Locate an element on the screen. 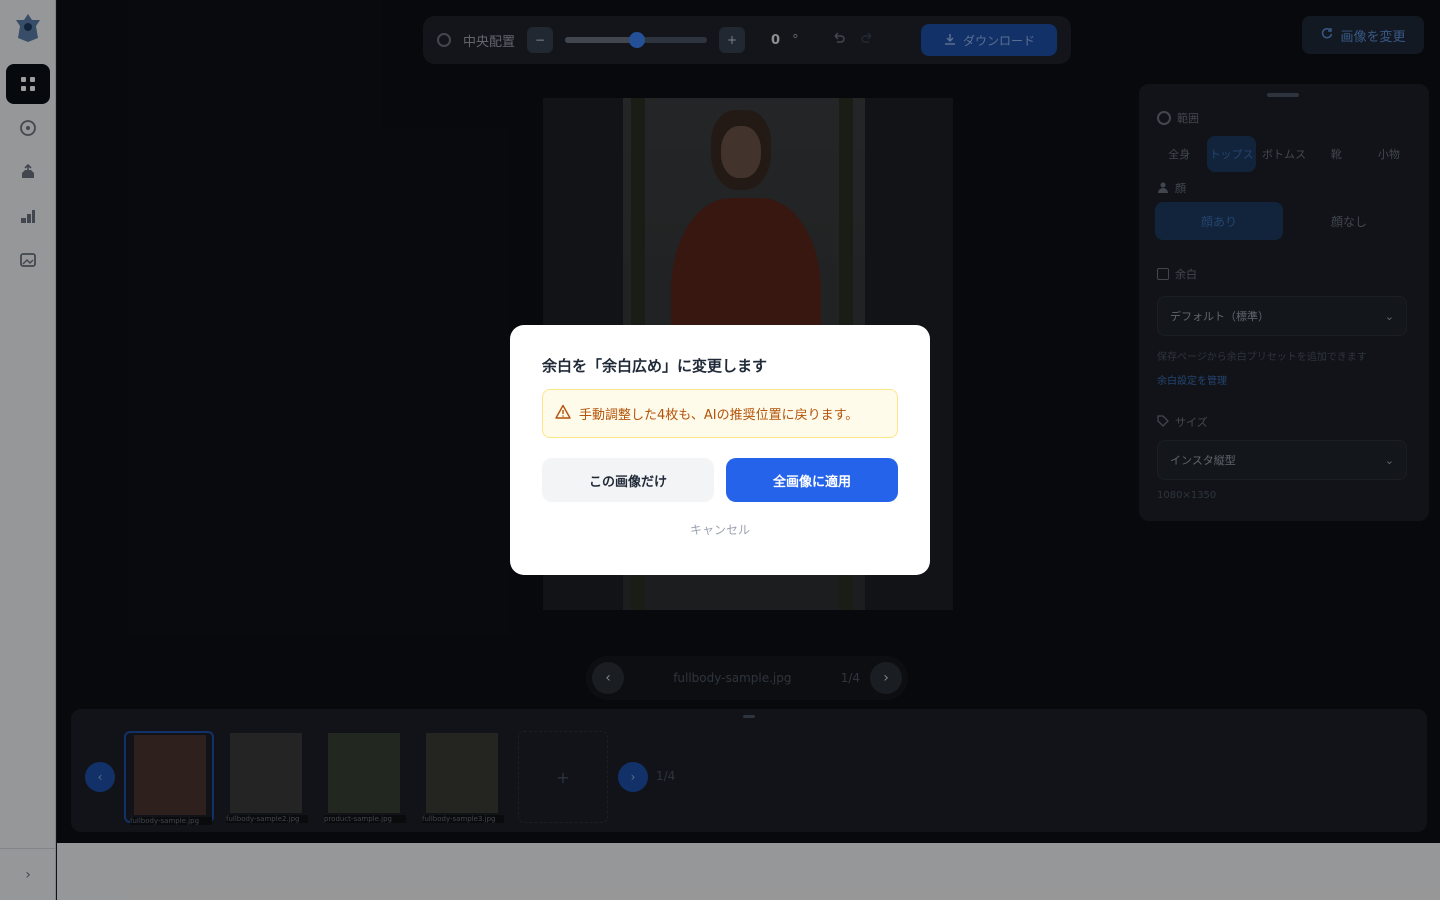 The width and height of the screenshot is (1440, 900). apply-this-image-button: この画像だけ is located at coordinates (628, 480).